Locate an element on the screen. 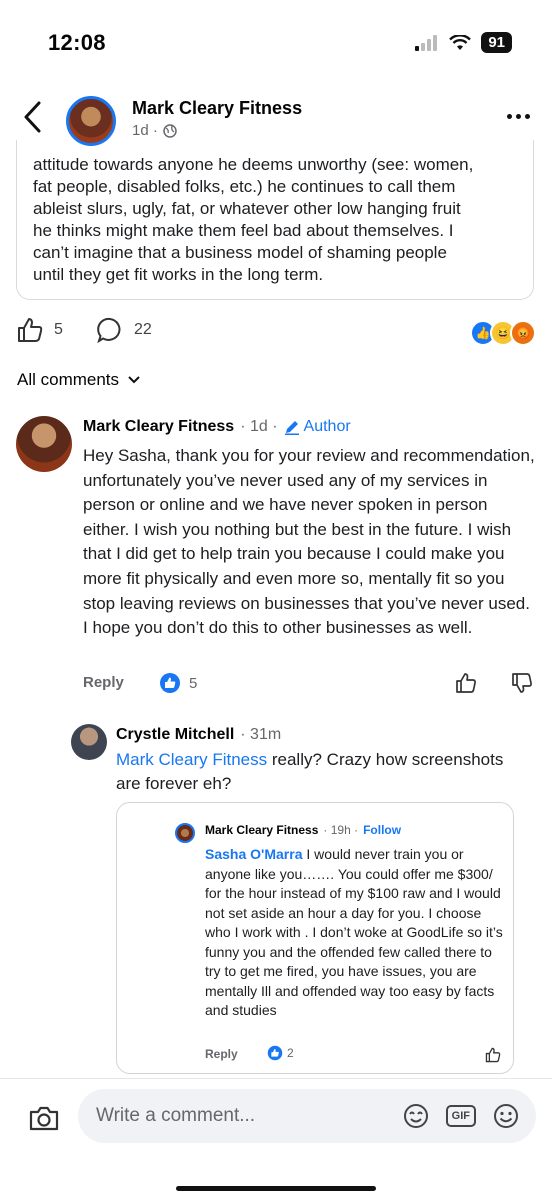 The image size is (552, 1200). comments-filter: All comments is located at coordinates (79, 380).